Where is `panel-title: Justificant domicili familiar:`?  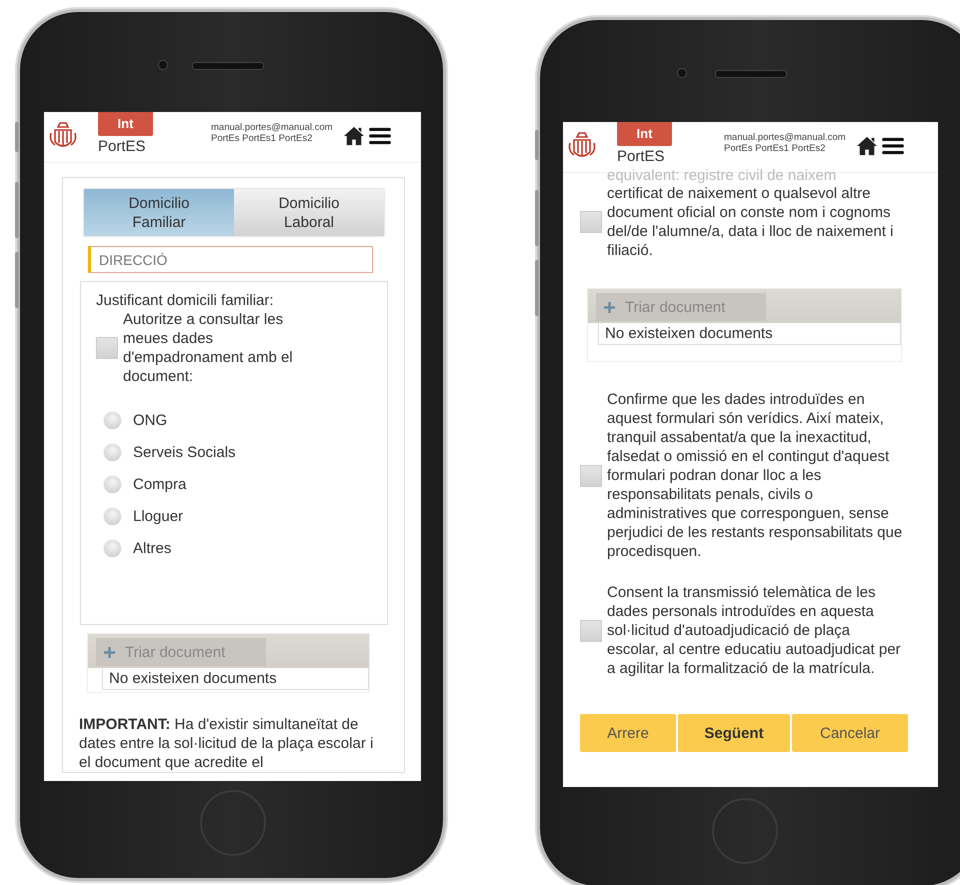 panel-title: Justificant domicili familiar: is located at coordinates (185, 300).